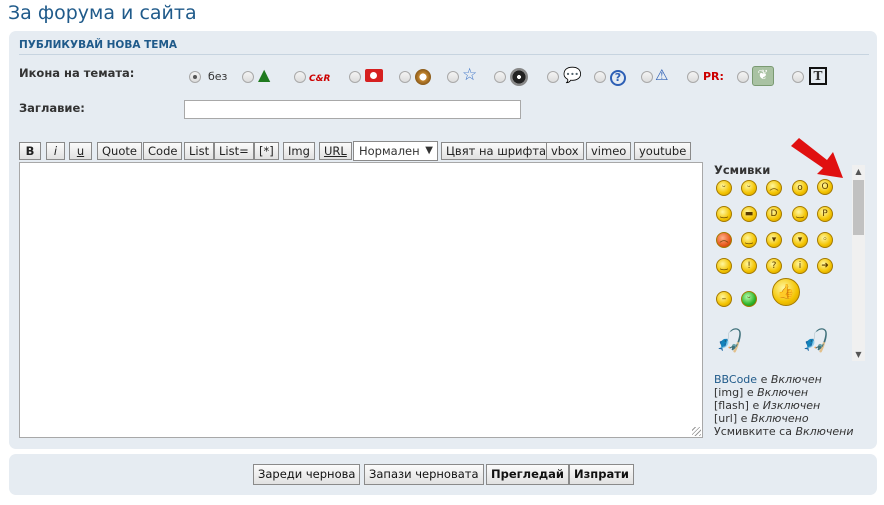 This screenshot has height=505, width=884. What do you see at coordinates (786, 292) in the screenshot?
I see `smiley-thumbsup-icon: 👍` at bounding box center [786, 292].